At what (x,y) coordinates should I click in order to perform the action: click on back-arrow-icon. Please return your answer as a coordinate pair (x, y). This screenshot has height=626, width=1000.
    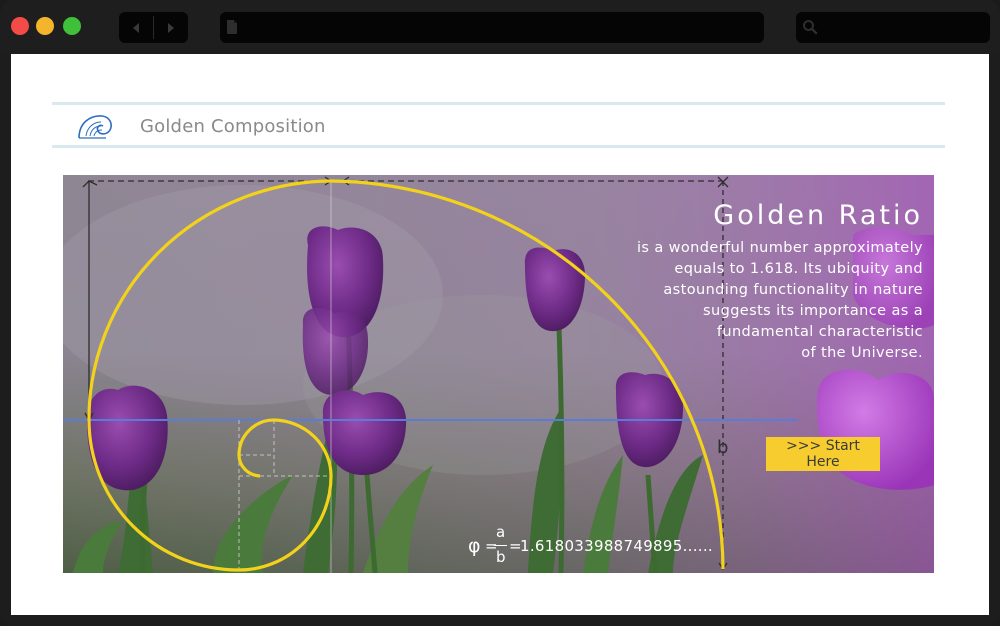
    Looking at the image, I should click on (136, 27).